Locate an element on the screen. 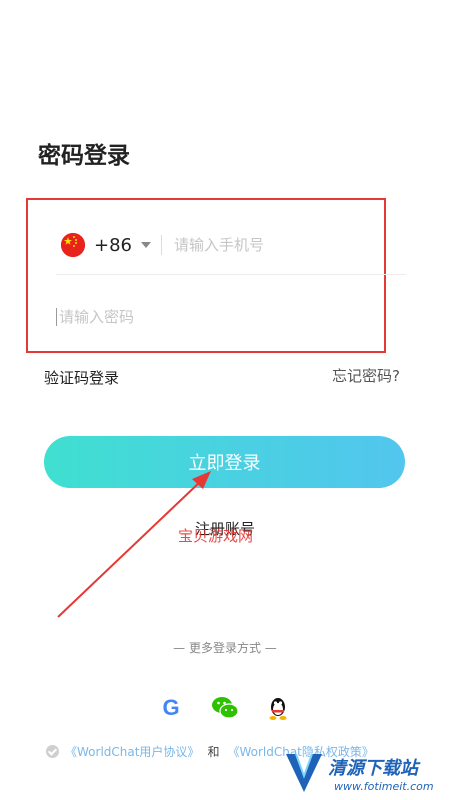 Image resolution: width=450 pixels, height=800 pixels. agreement-and: 和 is located at coordinates (213, 752).